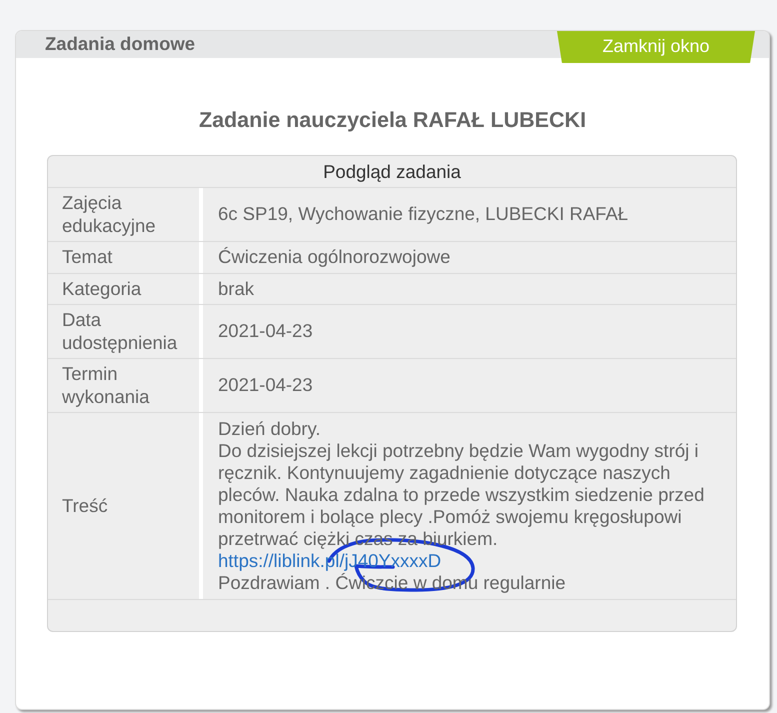  What do you see at coordinates (120, 44) in the screenshot?
I see `dialog-title: Zadania domowe` at bounding box center [120, 44].